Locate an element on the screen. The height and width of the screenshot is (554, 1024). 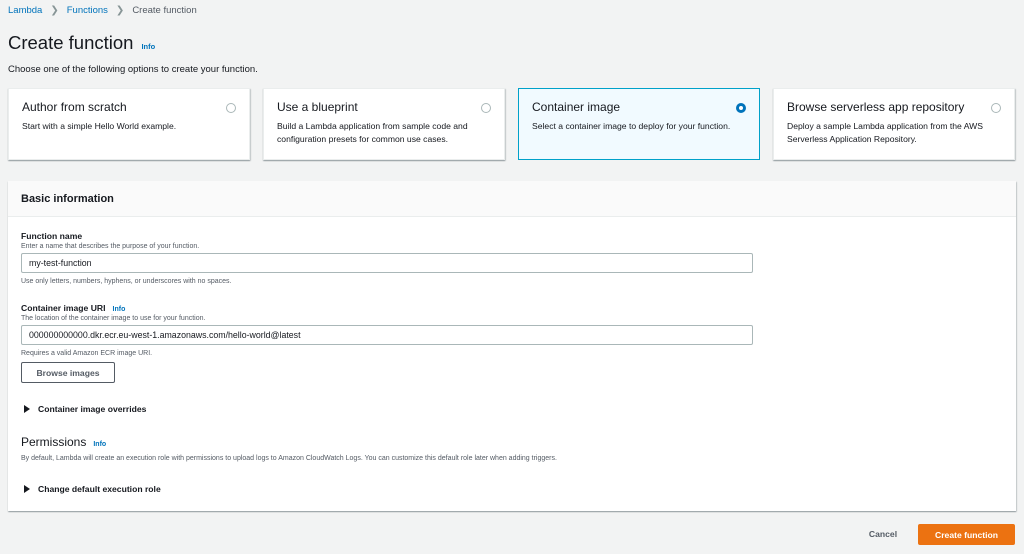
breadcrumb-current: Create function is located at coordinates (164, 10).